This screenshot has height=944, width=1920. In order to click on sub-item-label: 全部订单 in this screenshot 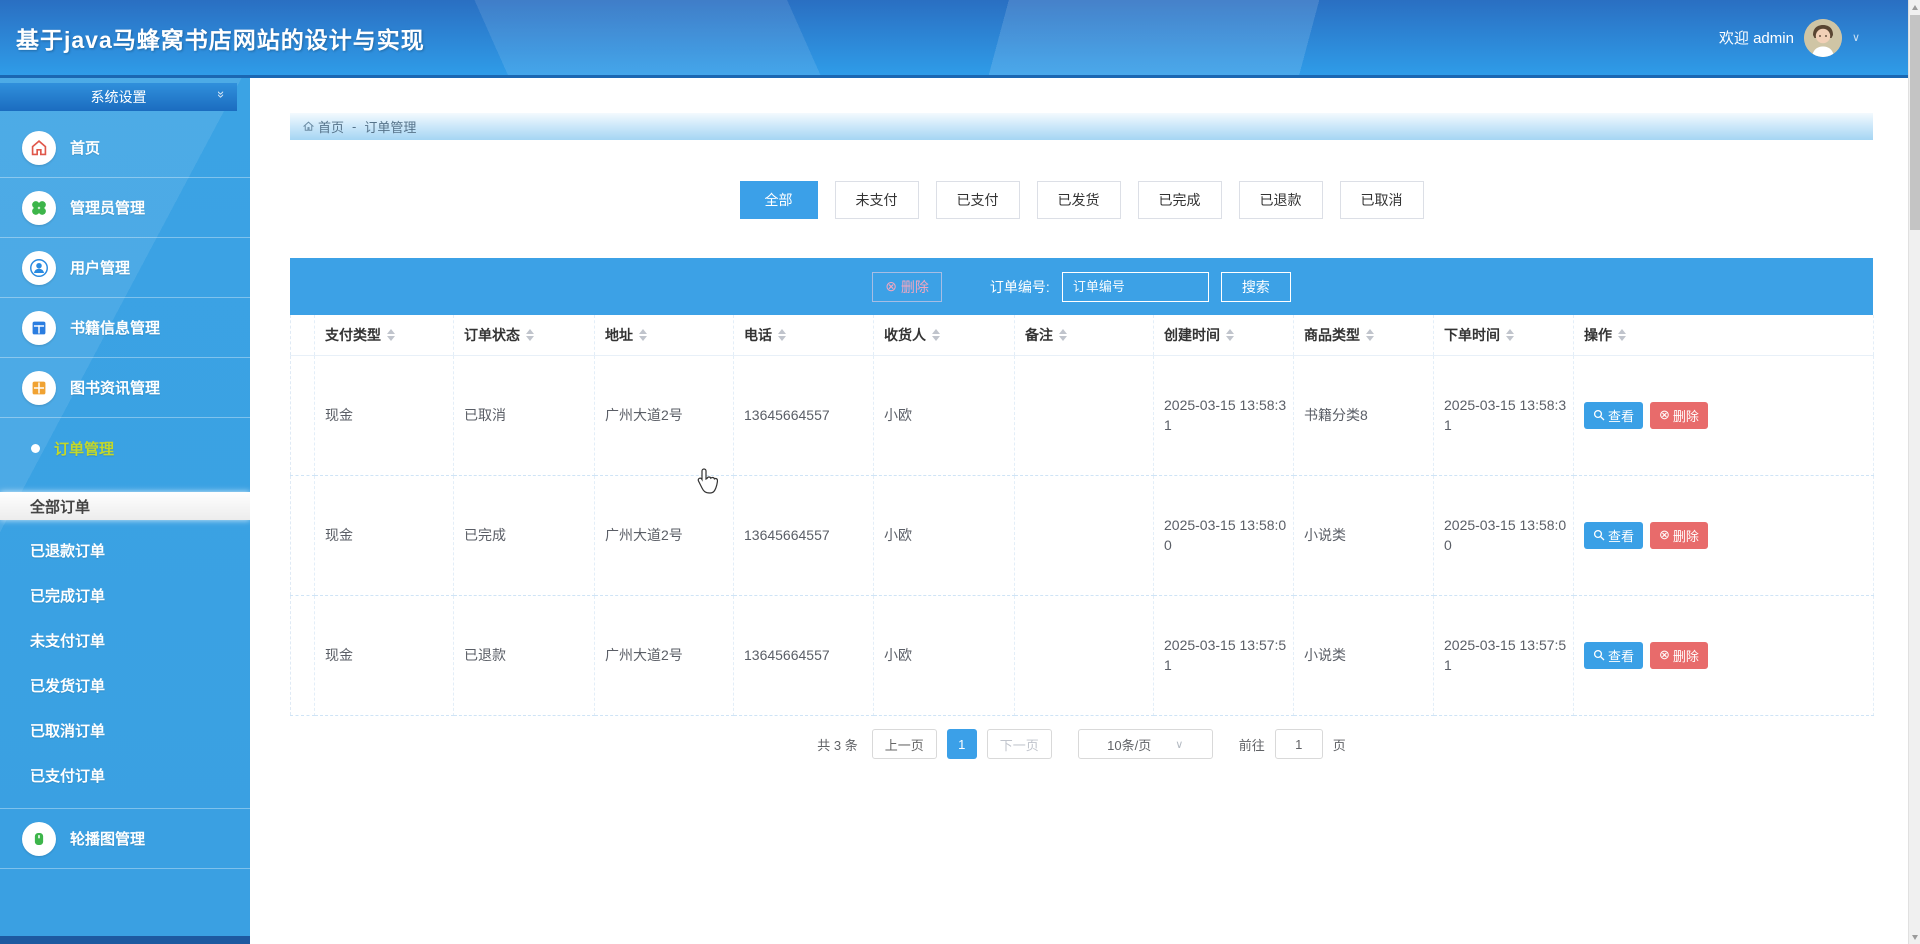, I will do `click(60, 507)`.